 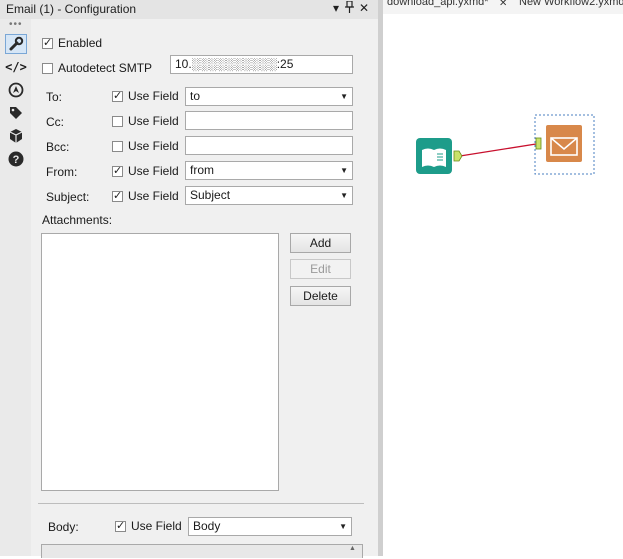 What do you see at coordinates (62, 172) in the screenshot?
I see `from-label: From:` at bounding box center [62, 172].